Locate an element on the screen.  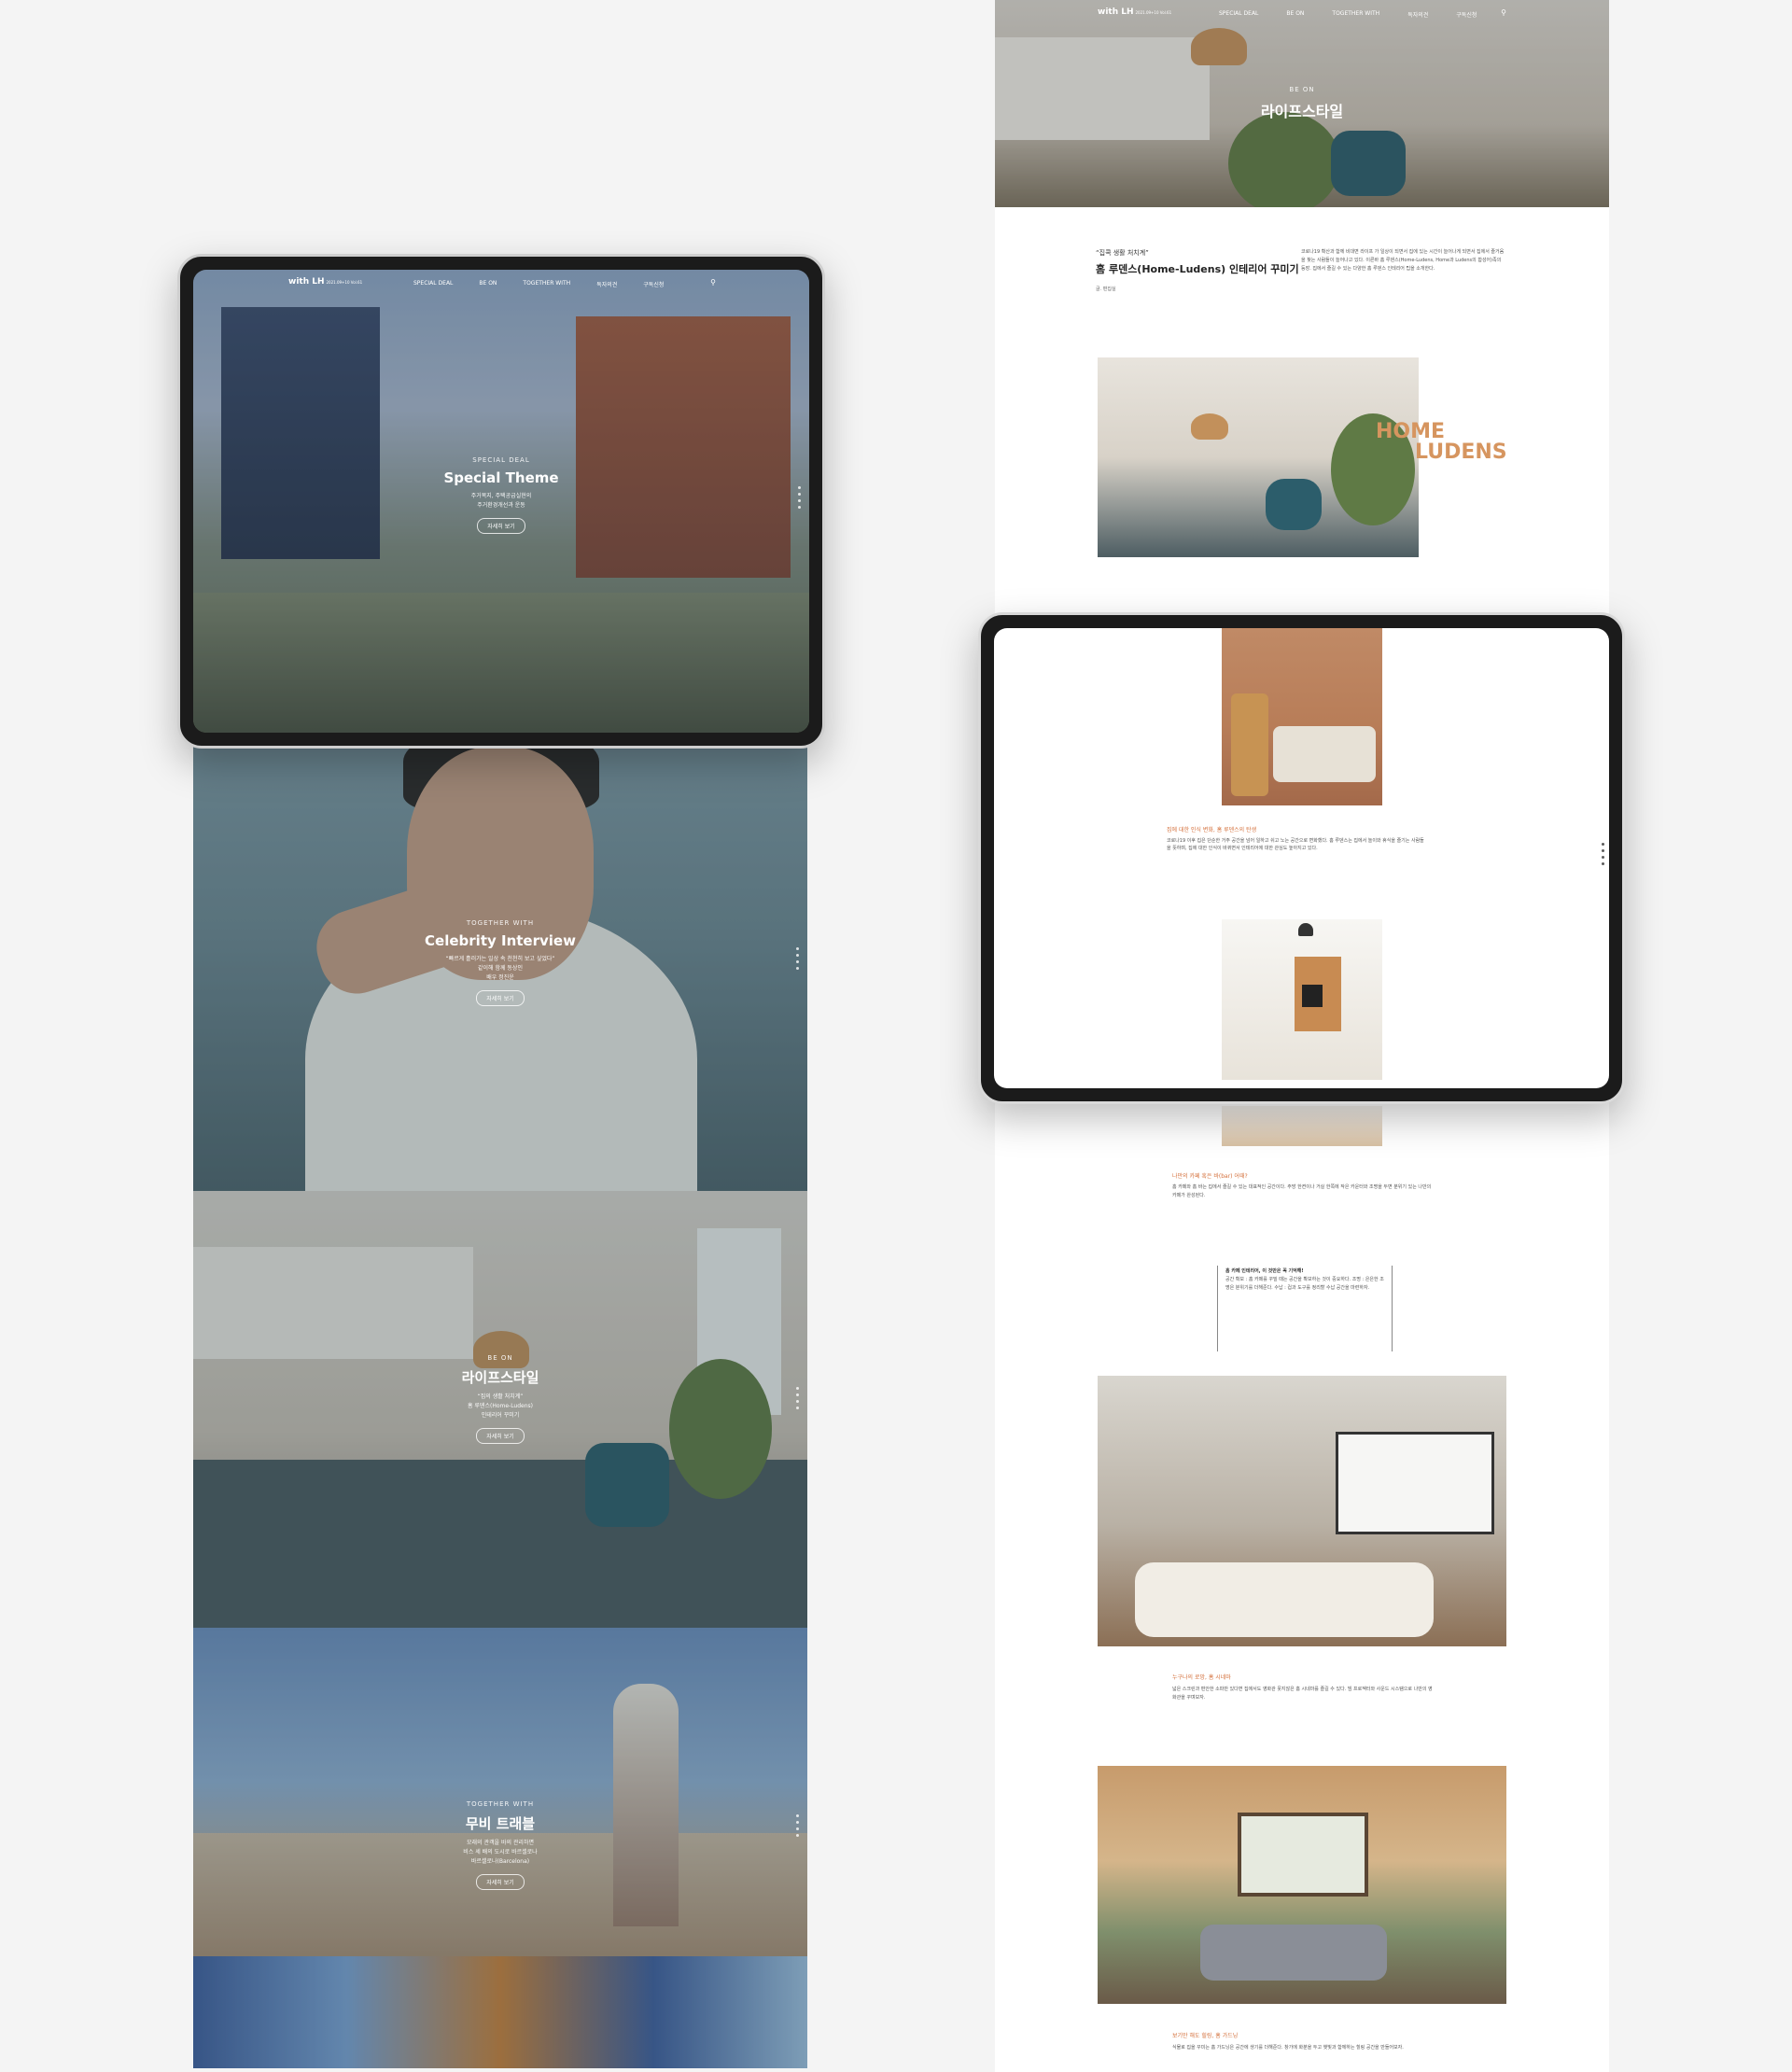
home-theater-photo is located at coordinates (1302, 1511).